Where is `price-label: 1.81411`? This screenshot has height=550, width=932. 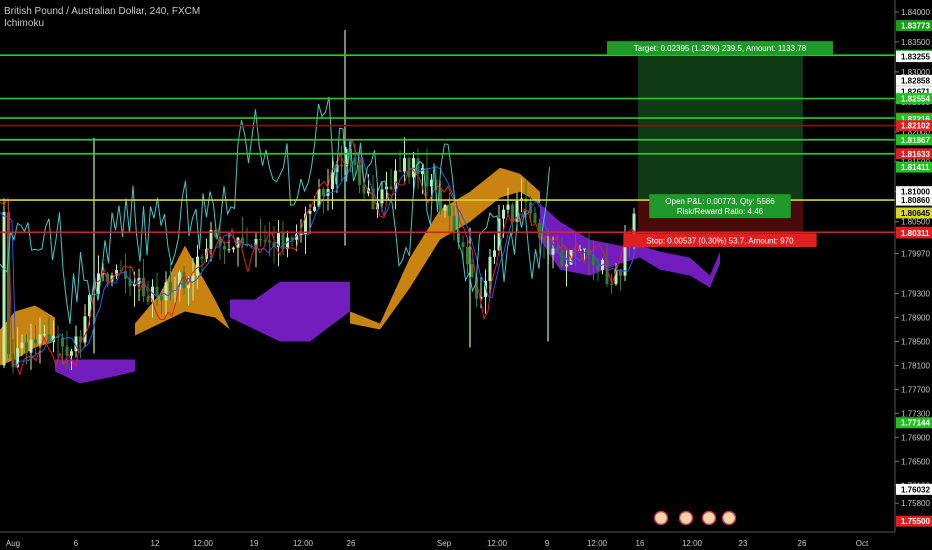
price-label: 1.81411 is located at coordinates (915, 167).